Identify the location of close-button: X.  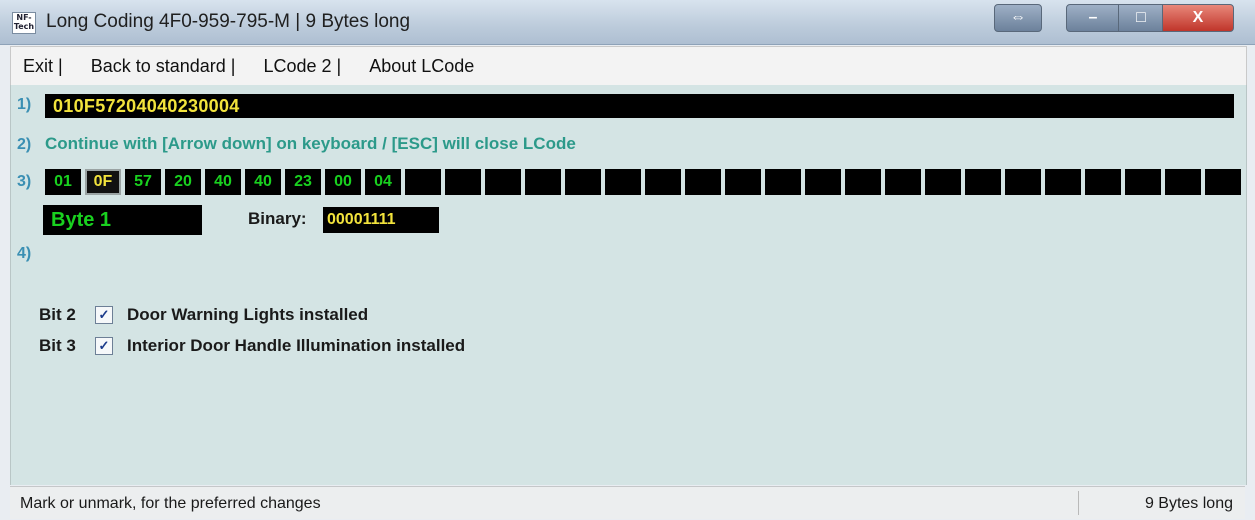
(1198, 18).